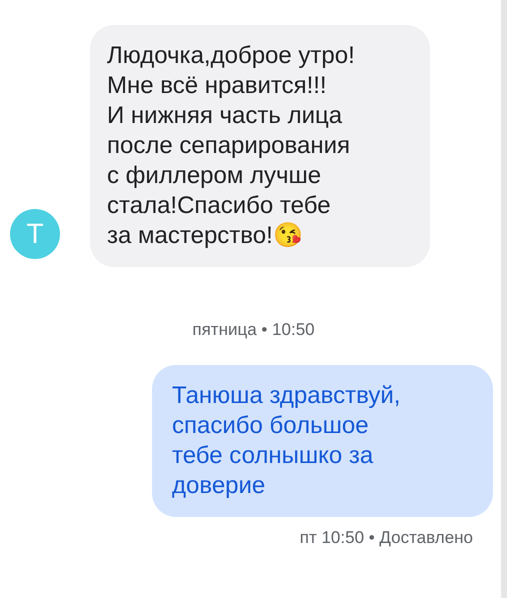 This screenshot has height=598, width=507. What do you see at coordinates (386, 537) in the screenshot?
I see `delivery-status: пт 10:50 • Доставлено` at bounding box center [386, 537].